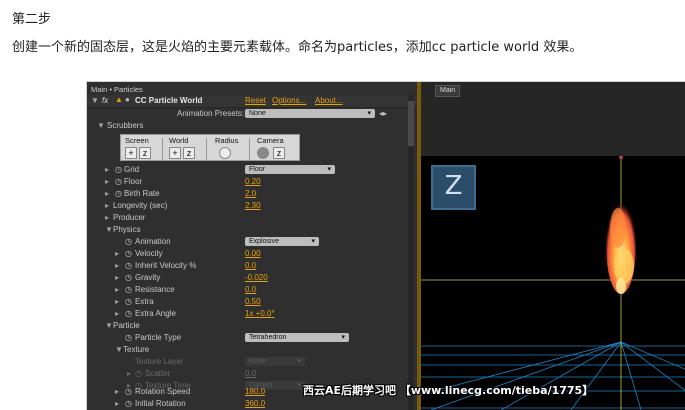  Describe the element at coordinates (453, 187) in the screenshot. I see `camera-z-icon: Z` at that location.